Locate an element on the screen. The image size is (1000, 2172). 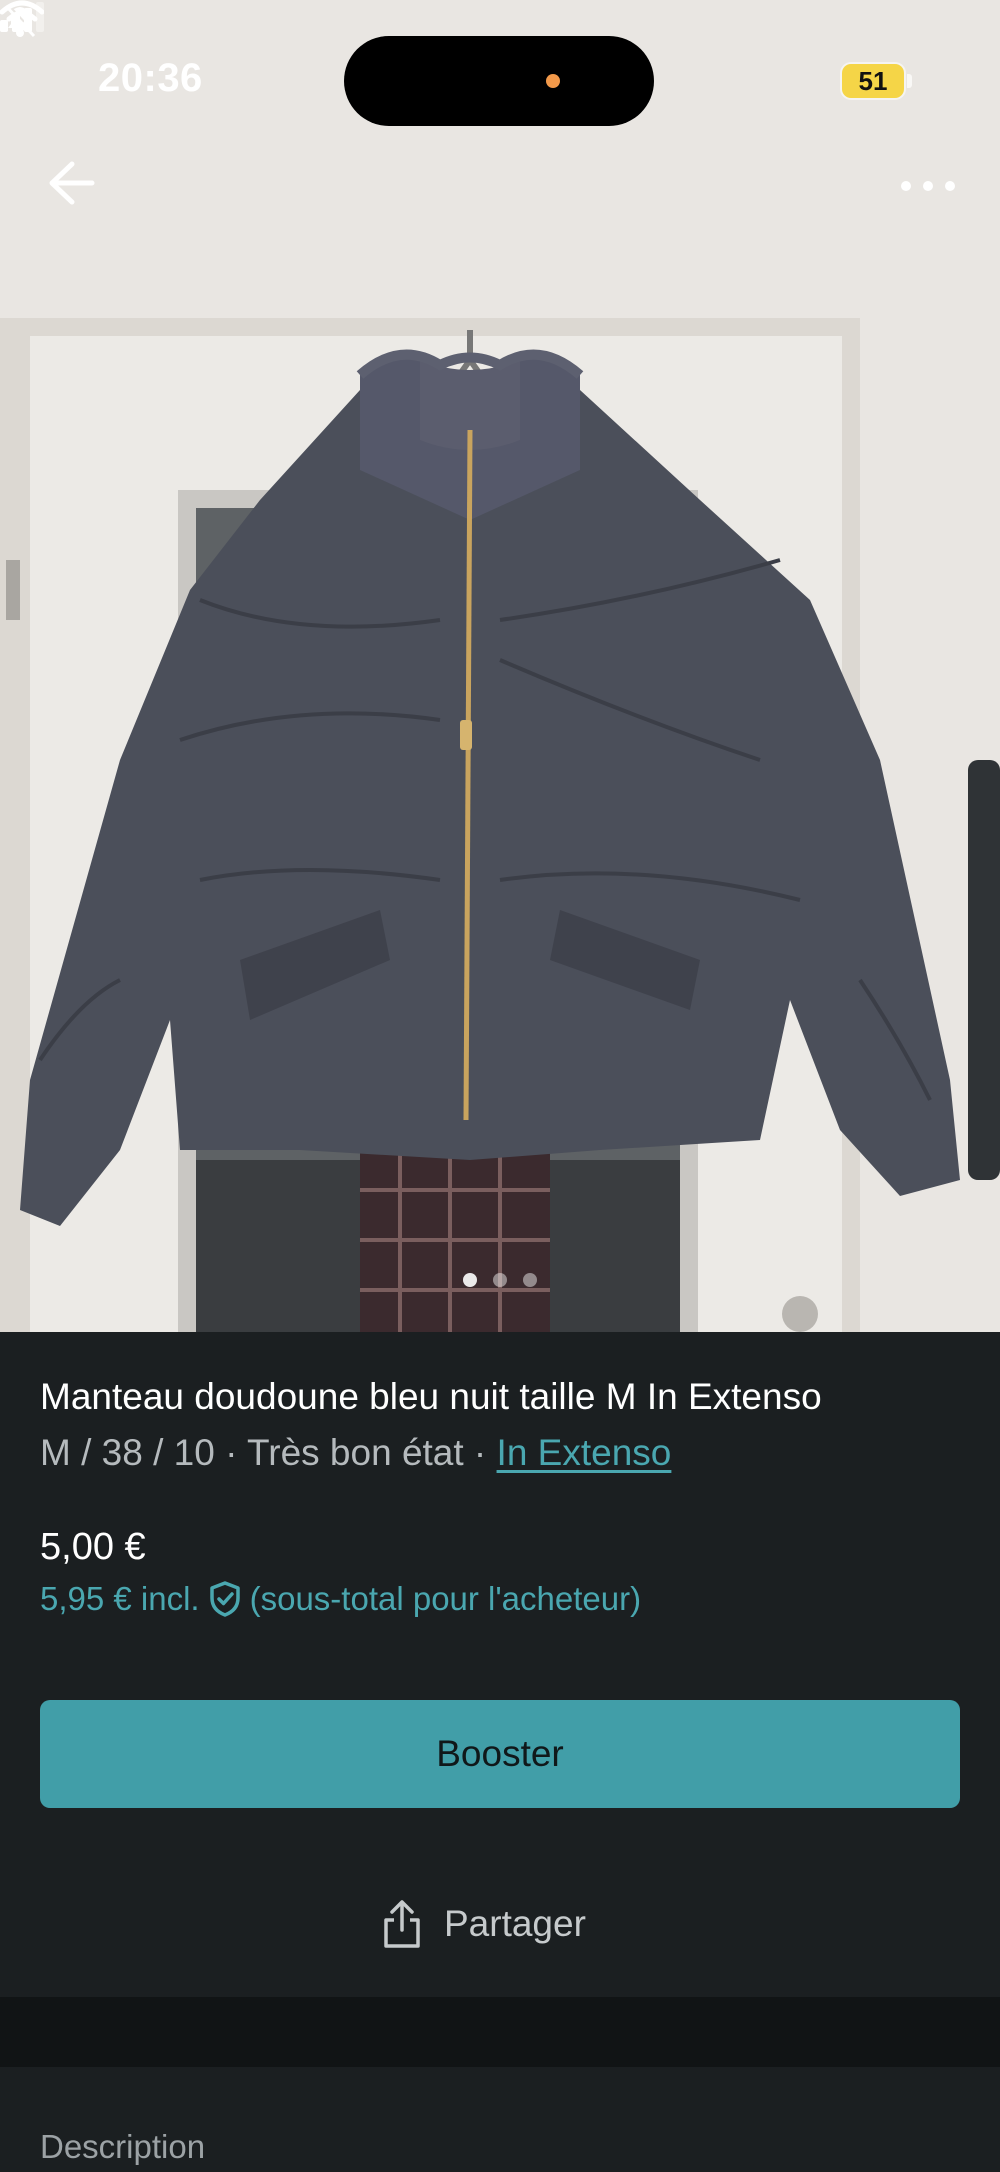
listing-size-condition: M / 38 / 10 · Très bon état · is located at coordinates (268, 1452).